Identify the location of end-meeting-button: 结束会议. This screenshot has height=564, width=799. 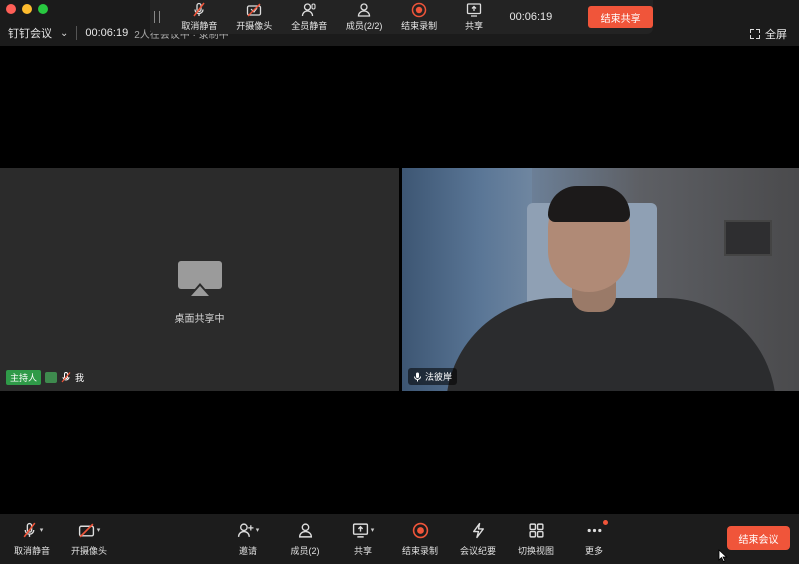
(758, 538).